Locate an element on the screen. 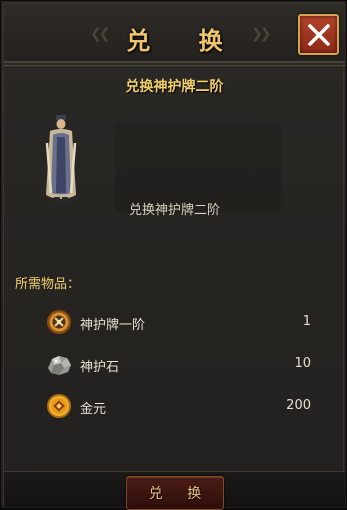 The height and width of the screenshot is (510, 347). preview-item-name: 兑换神护牌二阶 is located at coordinates (174, 210).